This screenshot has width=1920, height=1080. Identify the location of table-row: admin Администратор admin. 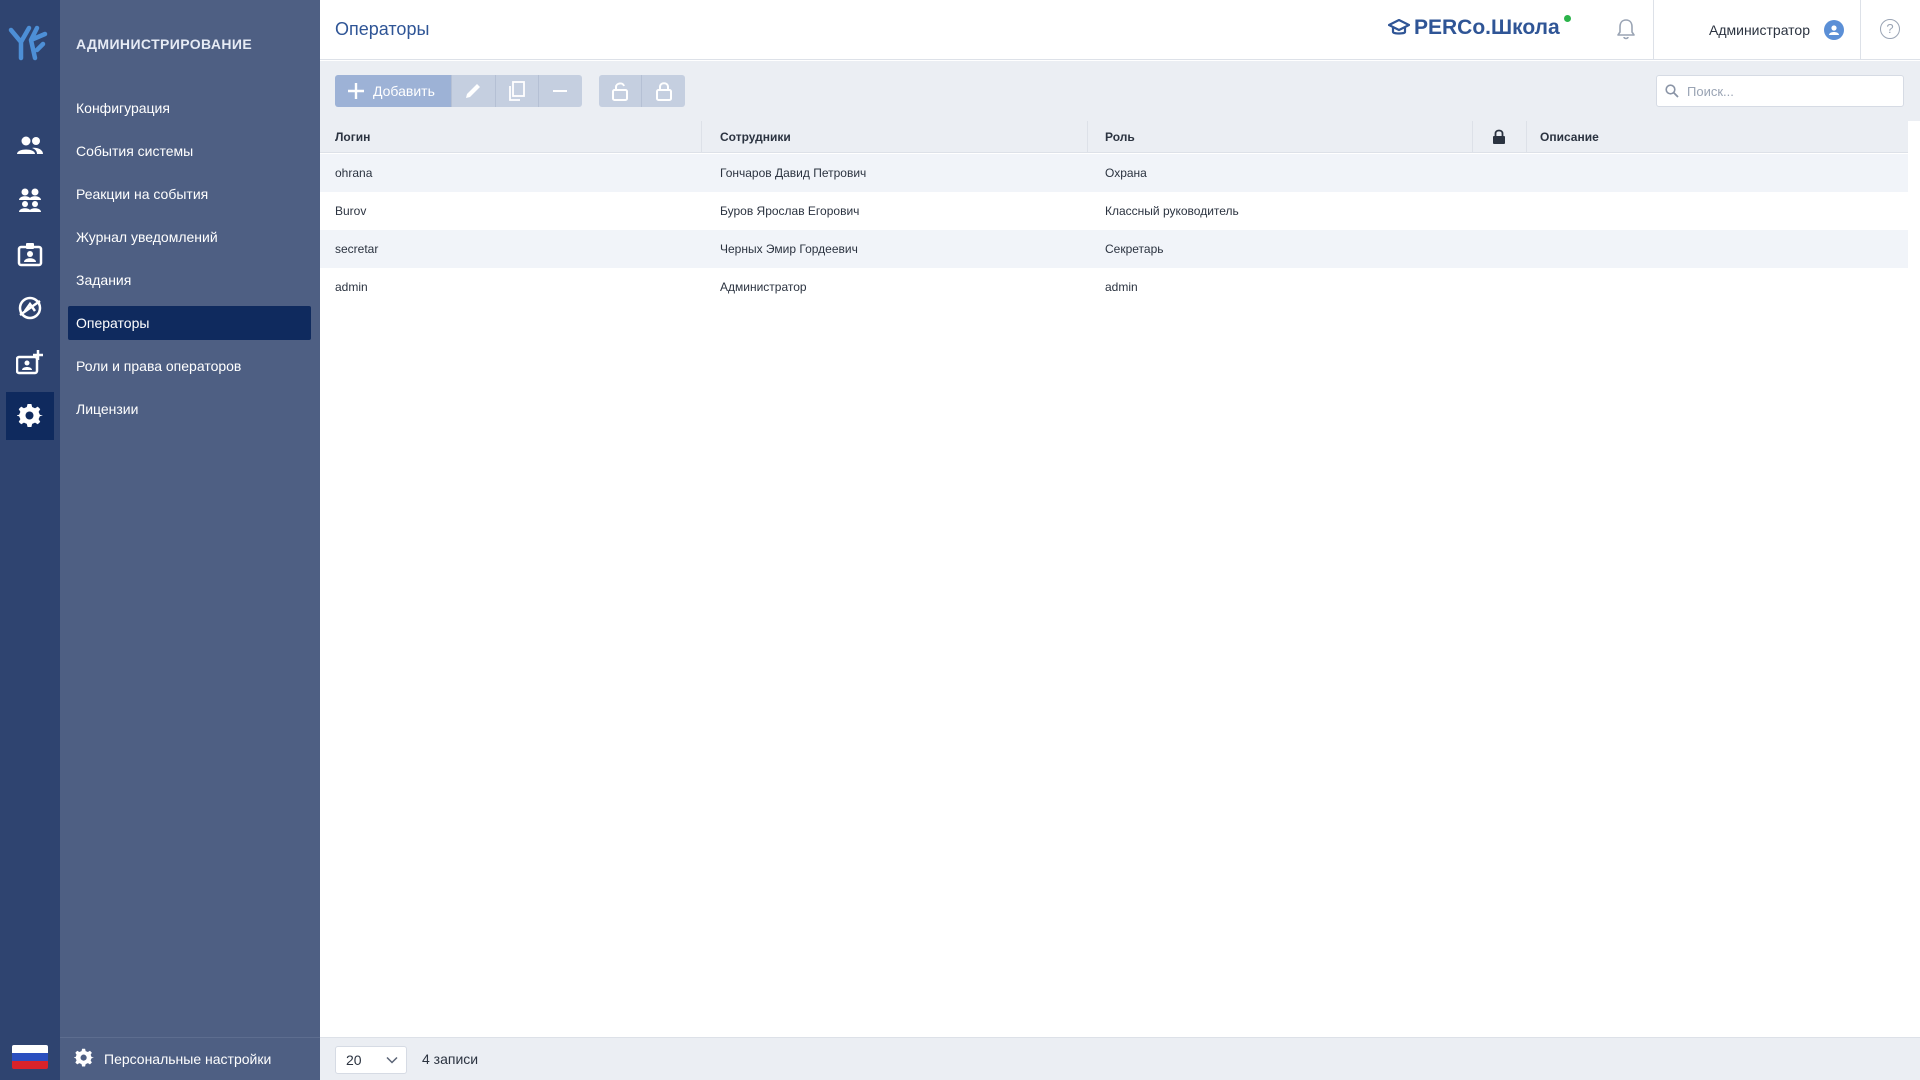
(1114, 287).